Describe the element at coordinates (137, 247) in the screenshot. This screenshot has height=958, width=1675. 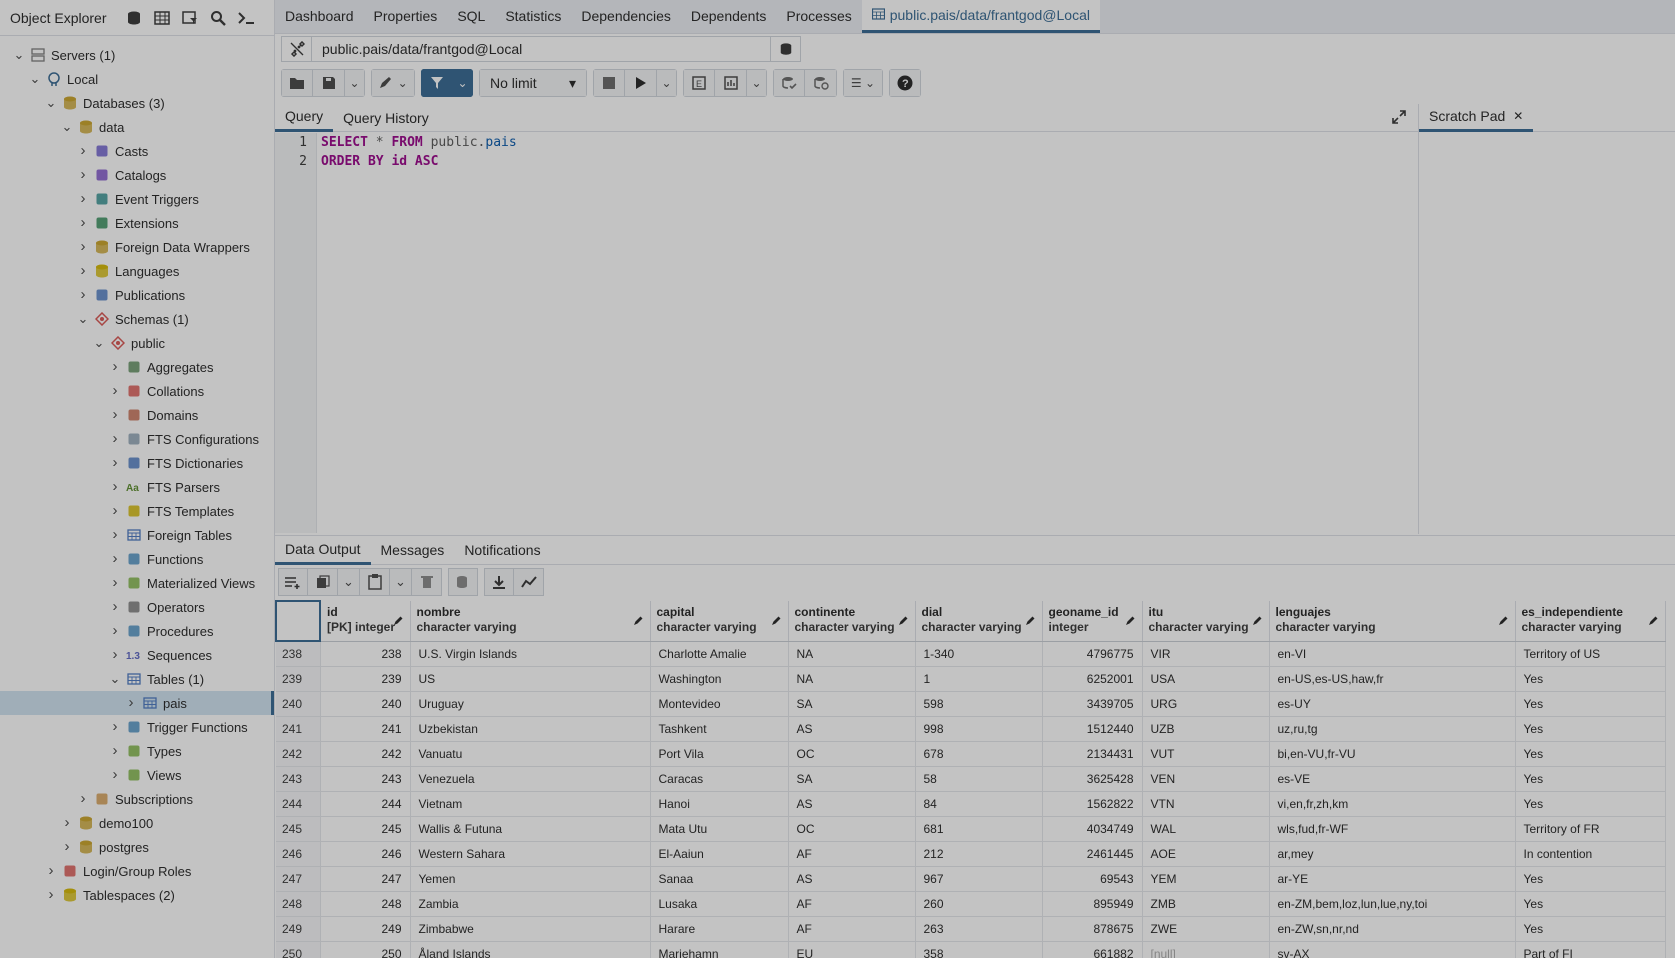
I see `tree-item-foreign-data-wrappers: › Foreign Data Wrappers` at that location.